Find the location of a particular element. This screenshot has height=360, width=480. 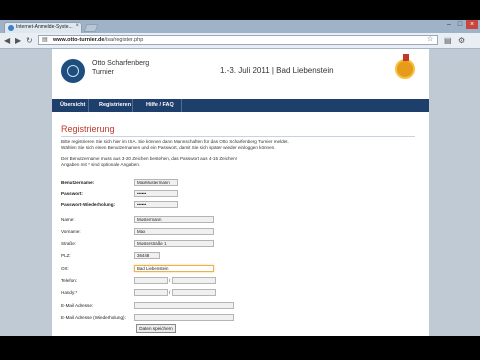

username-label: Benutzername: is located at coordinates (78, 182).